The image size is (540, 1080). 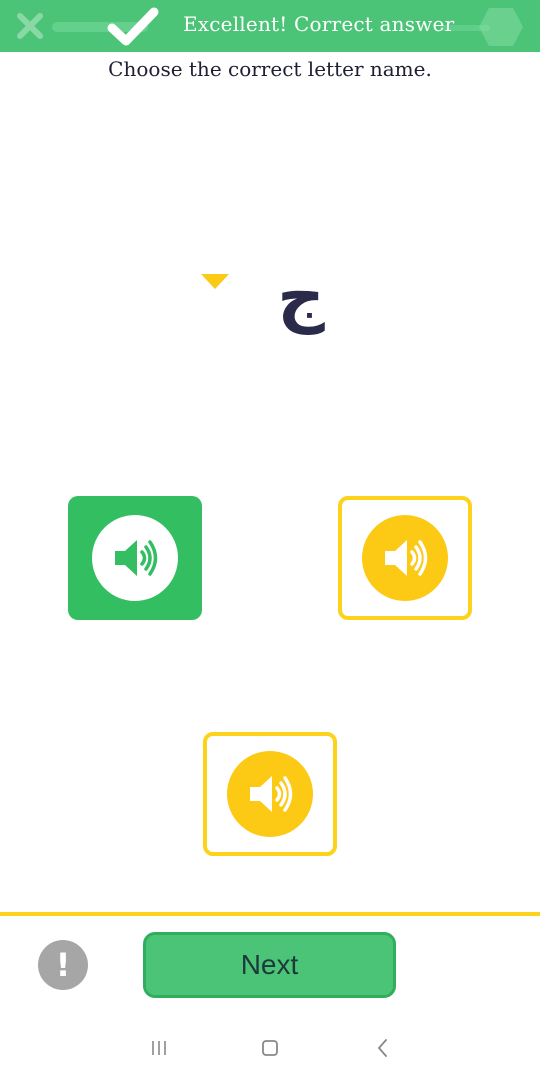 I want to click on feedback-banner: Excellent! Correct answer, so click(x=270, y=26).